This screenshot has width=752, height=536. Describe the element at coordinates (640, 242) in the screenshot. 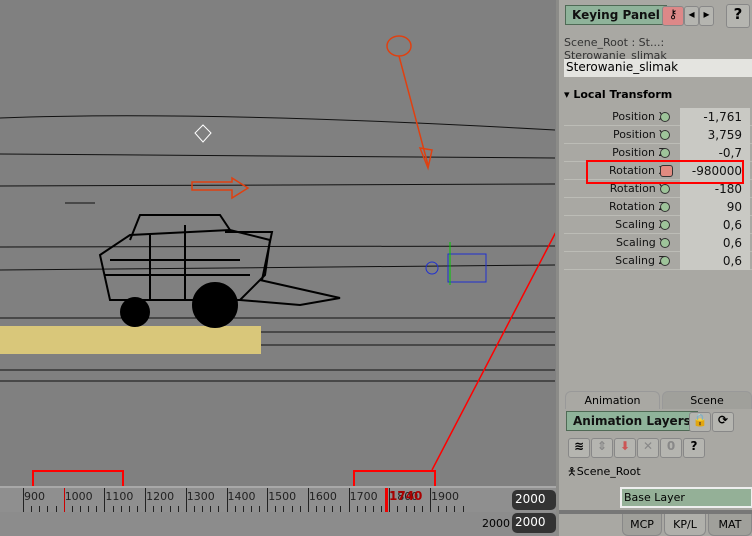

I see `property-label: Scaling Y` at that location.